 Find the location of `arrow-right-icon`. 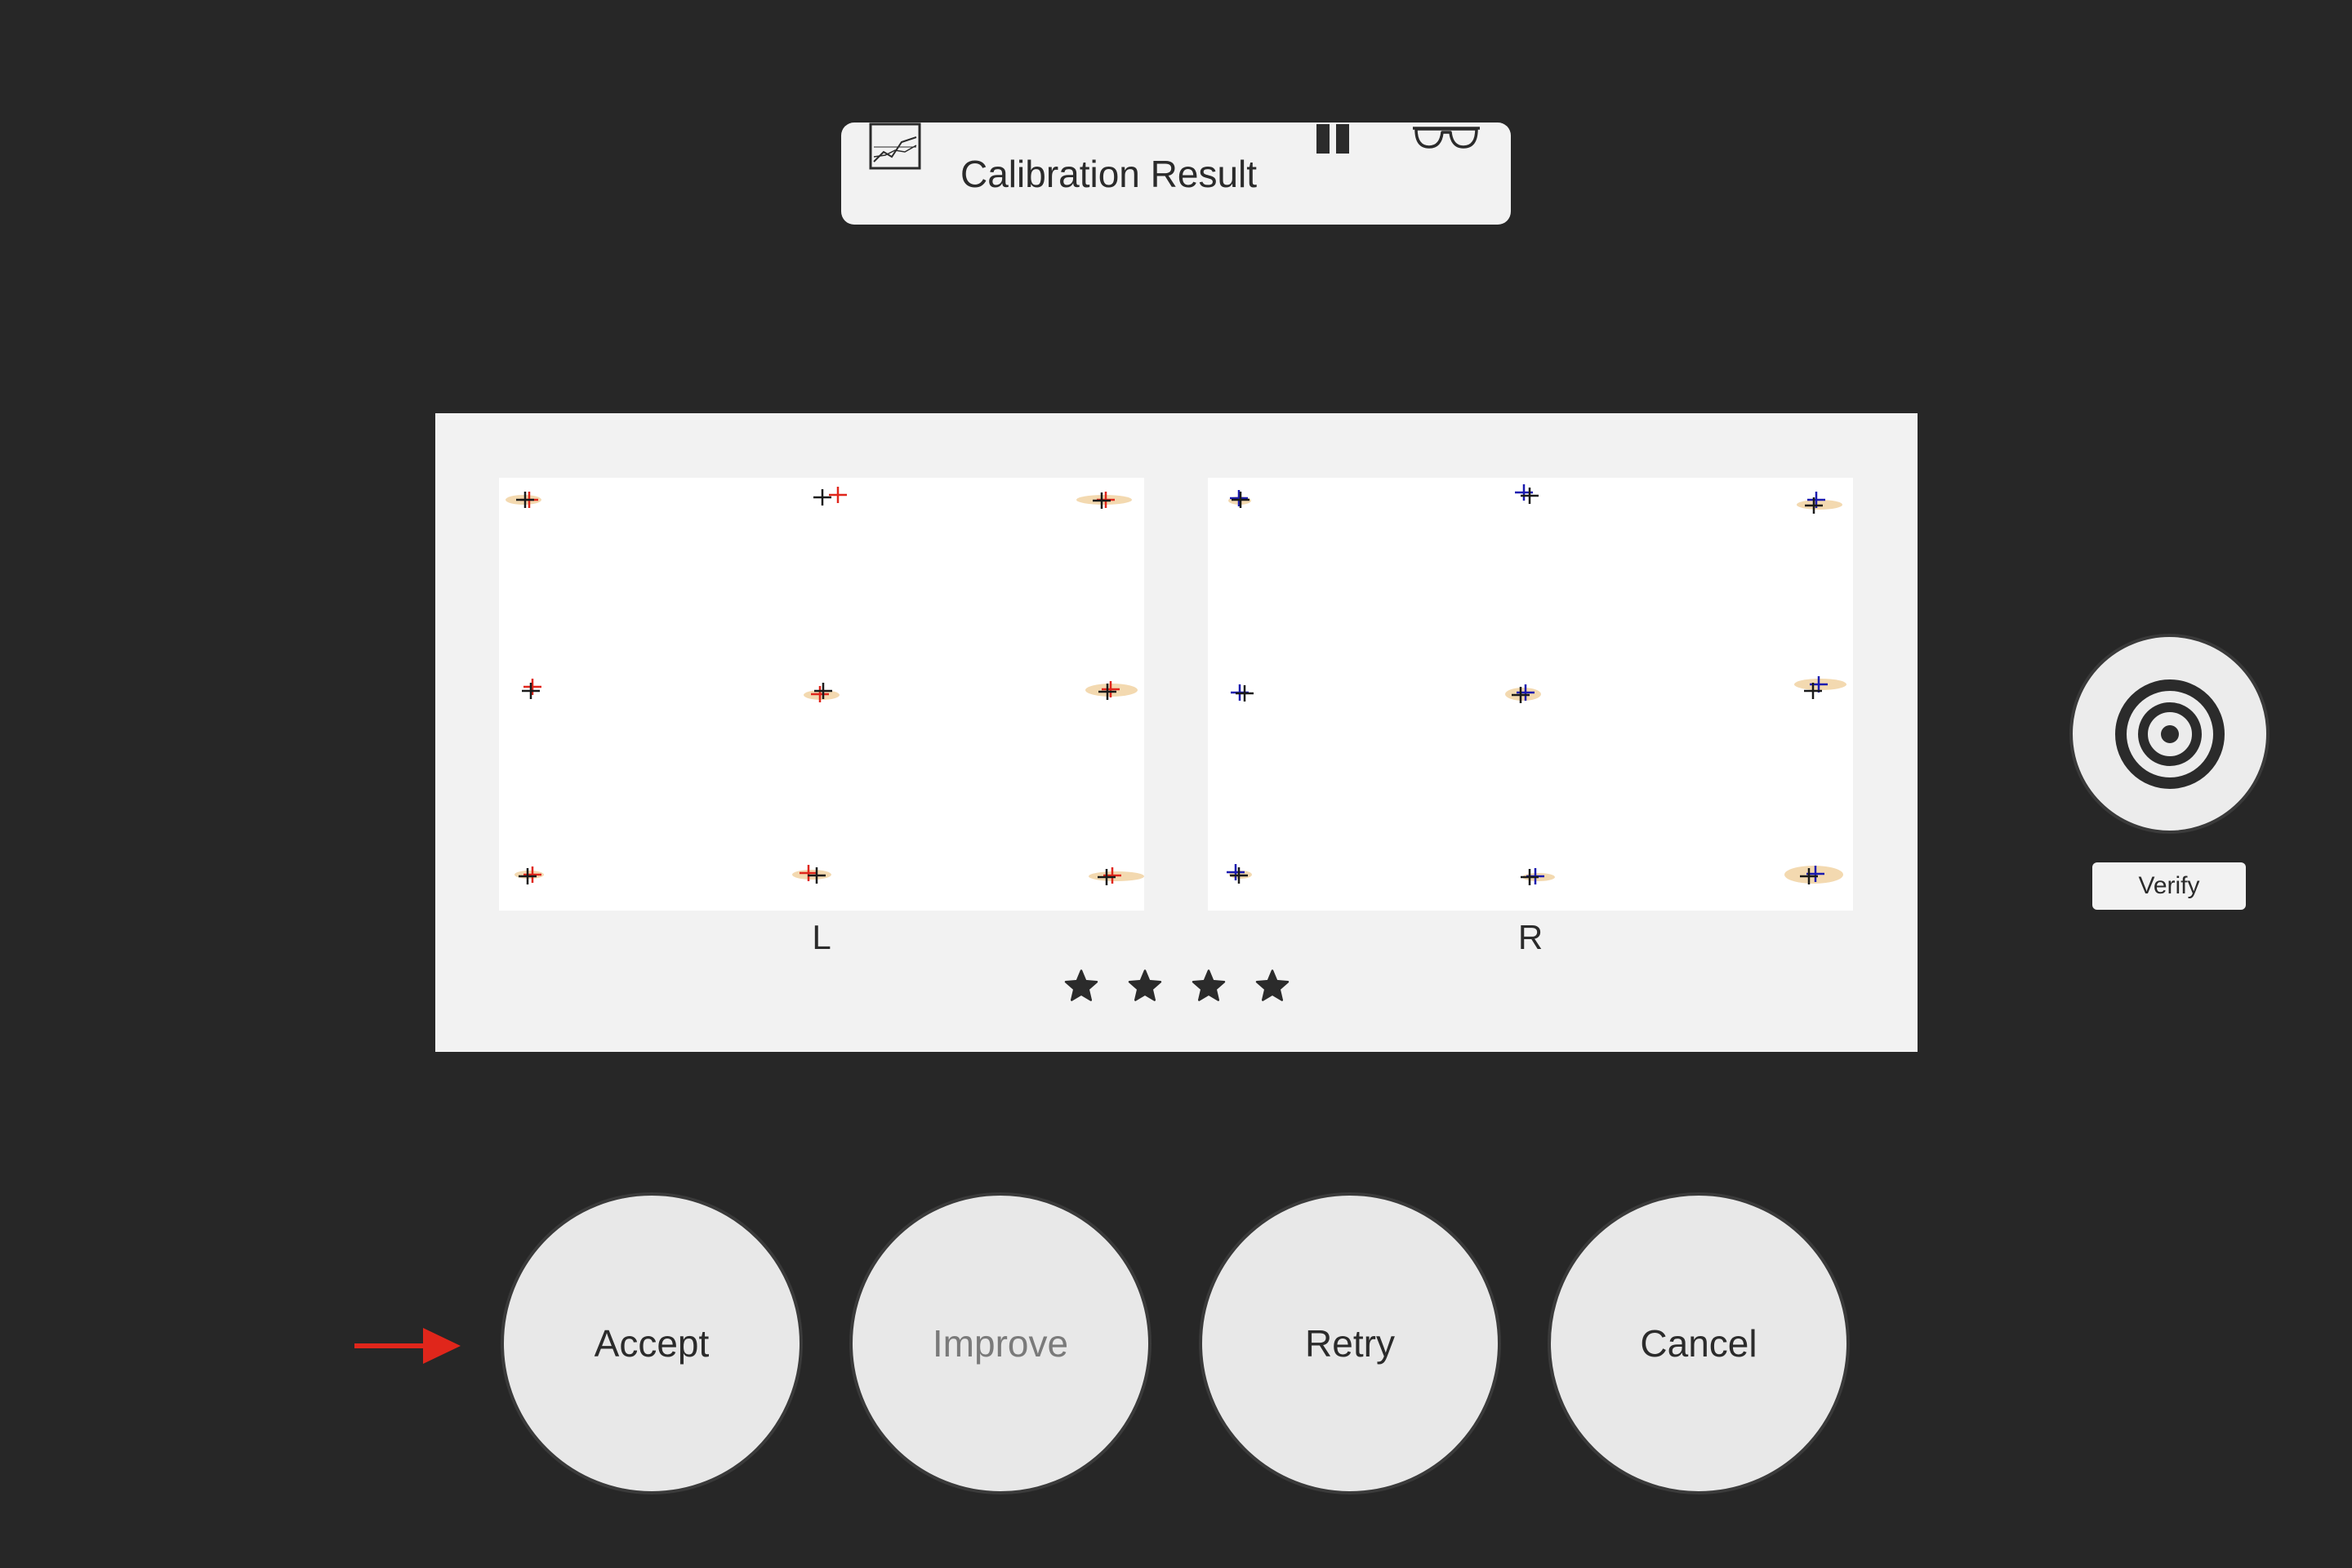

arrow-right-icon is located at coordinates (407, 1346).